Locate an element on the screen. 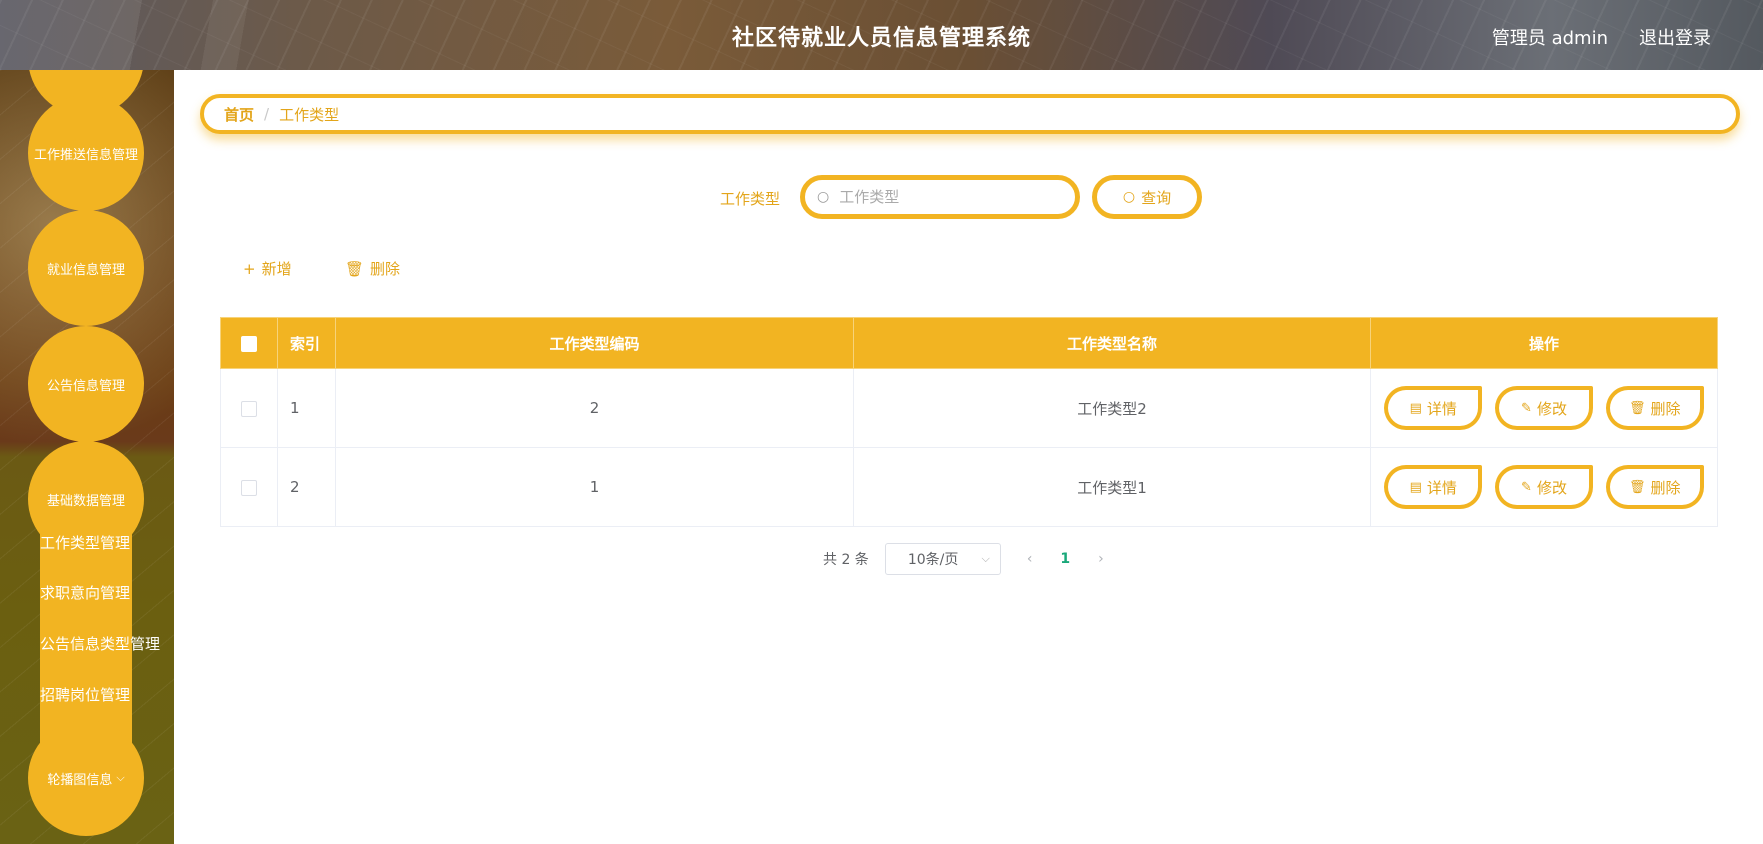 Image resolution: width=1763 pixels, height=844 pixels. submenu-item-announcement-type: 公告信息类型管理 is located at coordinates (100, 643).